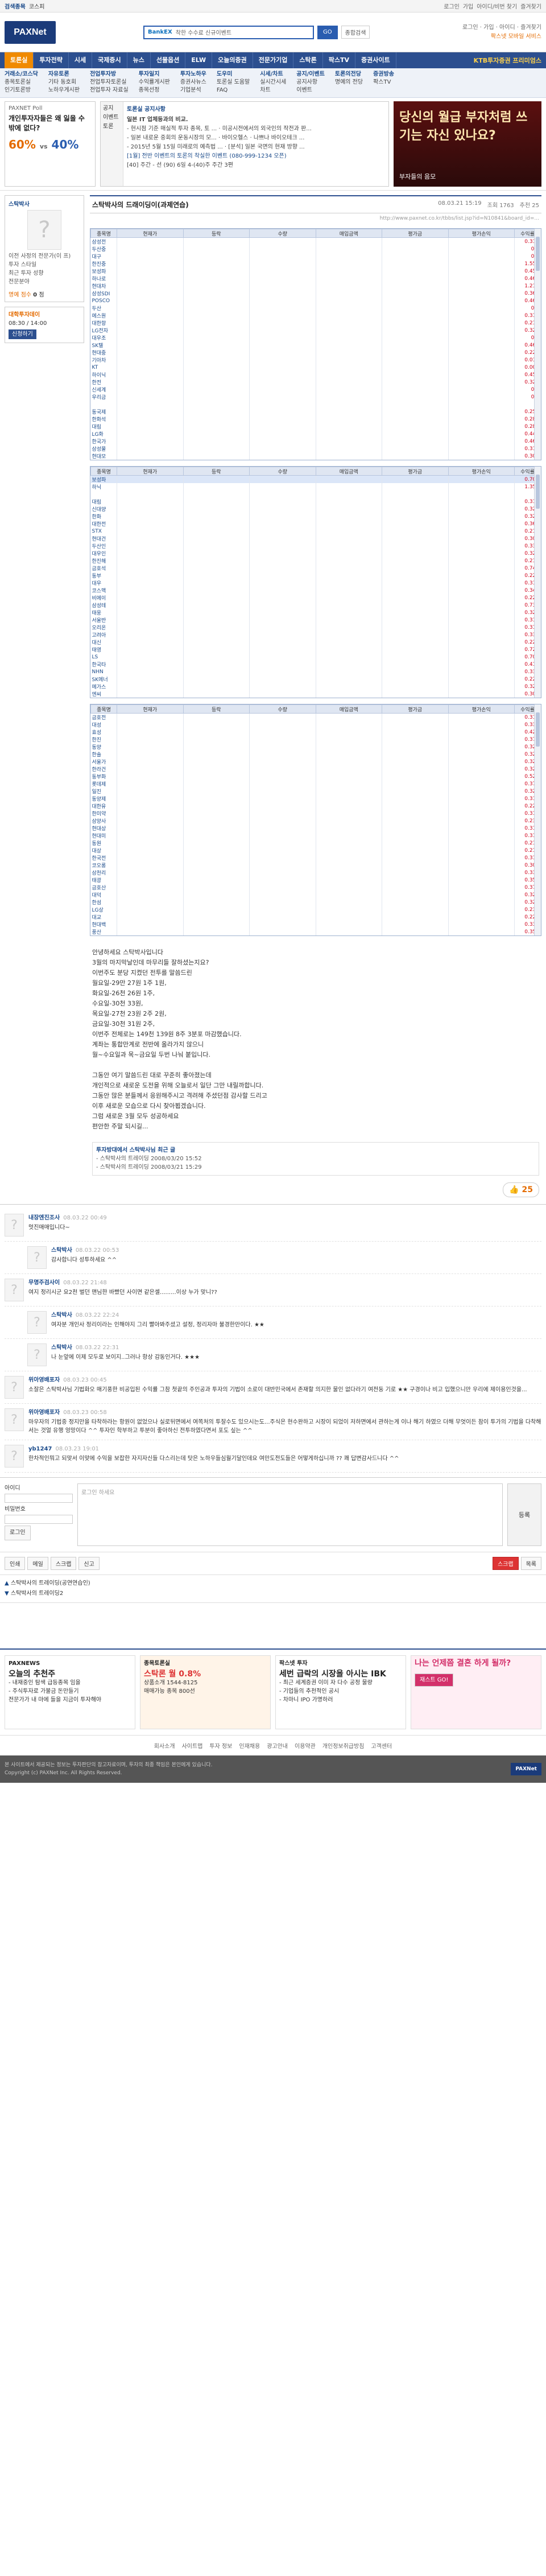  Describe the element at coordinates (501, 27) in the screenshot. I see `header-links-line1: 로그인 · 가입 · 아이디 · 즐겨찾기` at that location.